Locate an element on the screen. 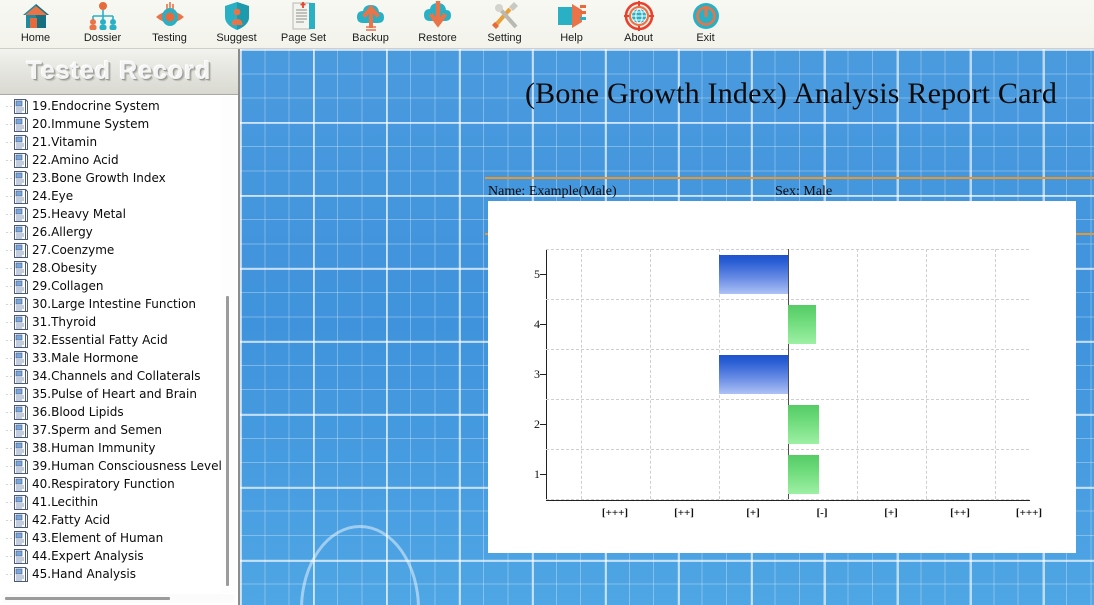 The height and width of the screenshot is (605, 1094). toolbar-button-setting: Setting is located at coordinates (504, 24).